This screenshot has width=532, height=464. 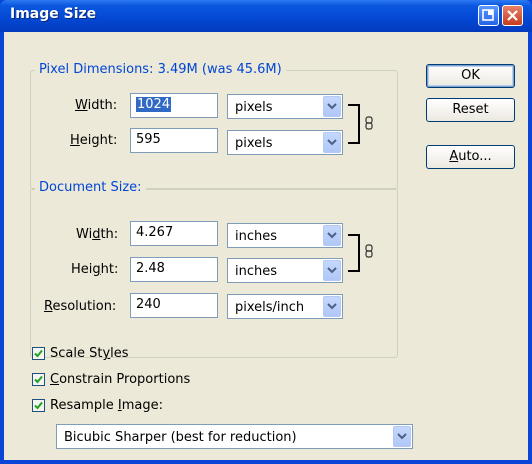 What do you see at coordinates (174, 305) in the screenshot?
I see `resolution-input: 240` at bounding box center [174, 305].